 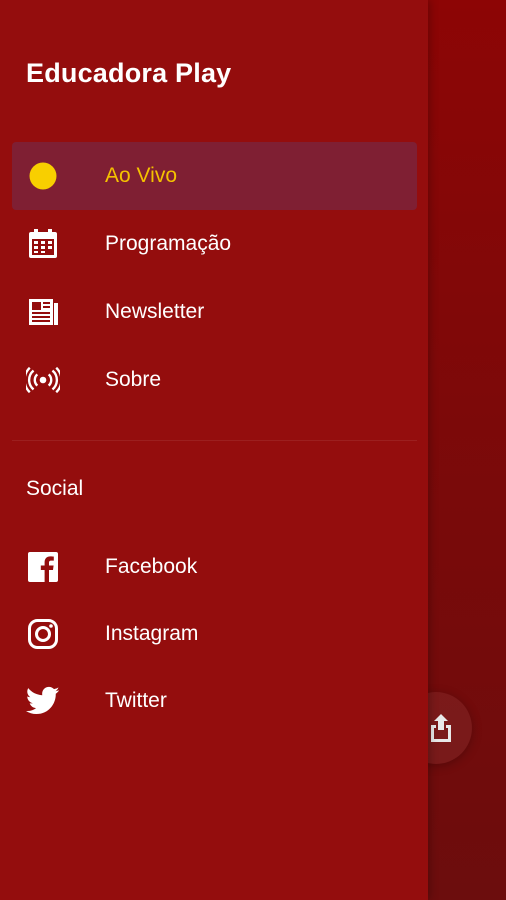 What do you see at coordinates (214, 634) in the screenshot?
I see `nav-item-instagram: Instagram` at bounding box center [214, 634].